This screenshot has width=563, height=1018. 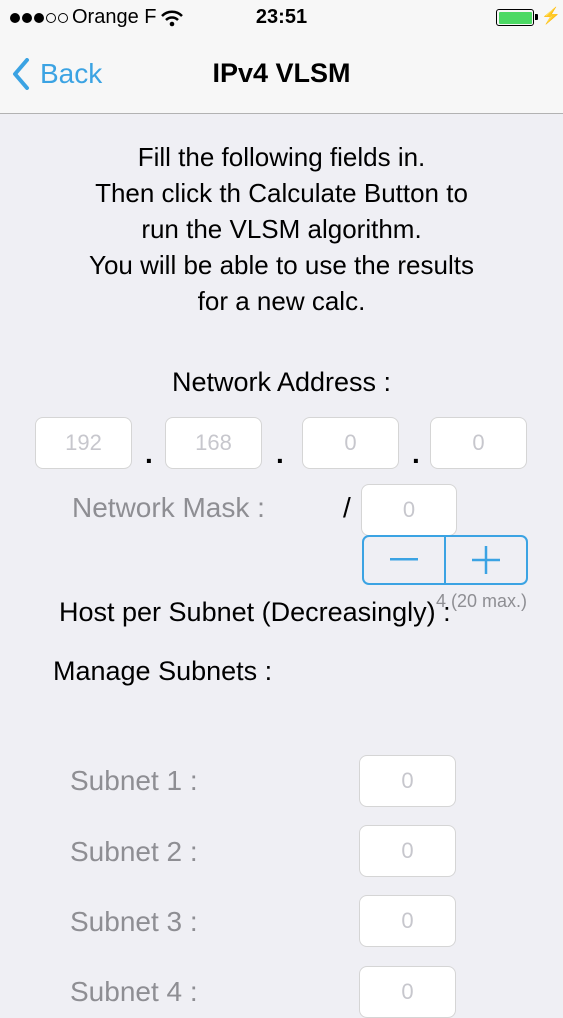 What do you see at coordinates (134, 921) in the screenshot?
I see `subnet-label: Subnet 3 :` at bounding box center [134, 921].